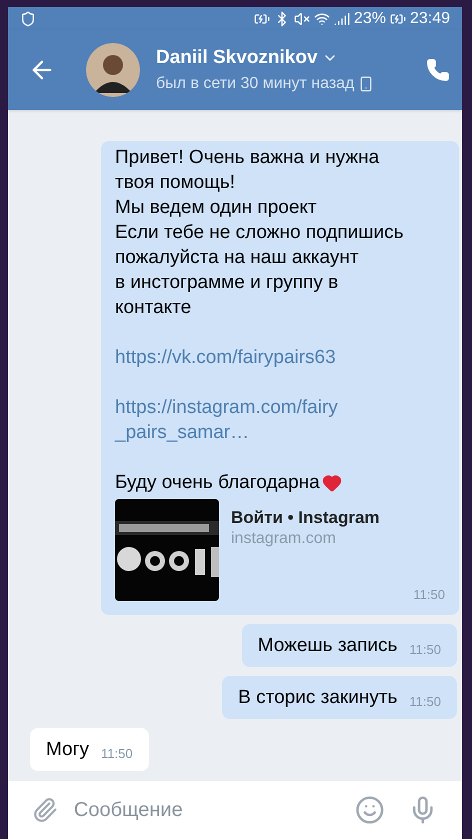  What do you see at coordinates (328, 646) in the screenshot?
I see `message-text: Можешь запись` at bounding box center [328, 646].